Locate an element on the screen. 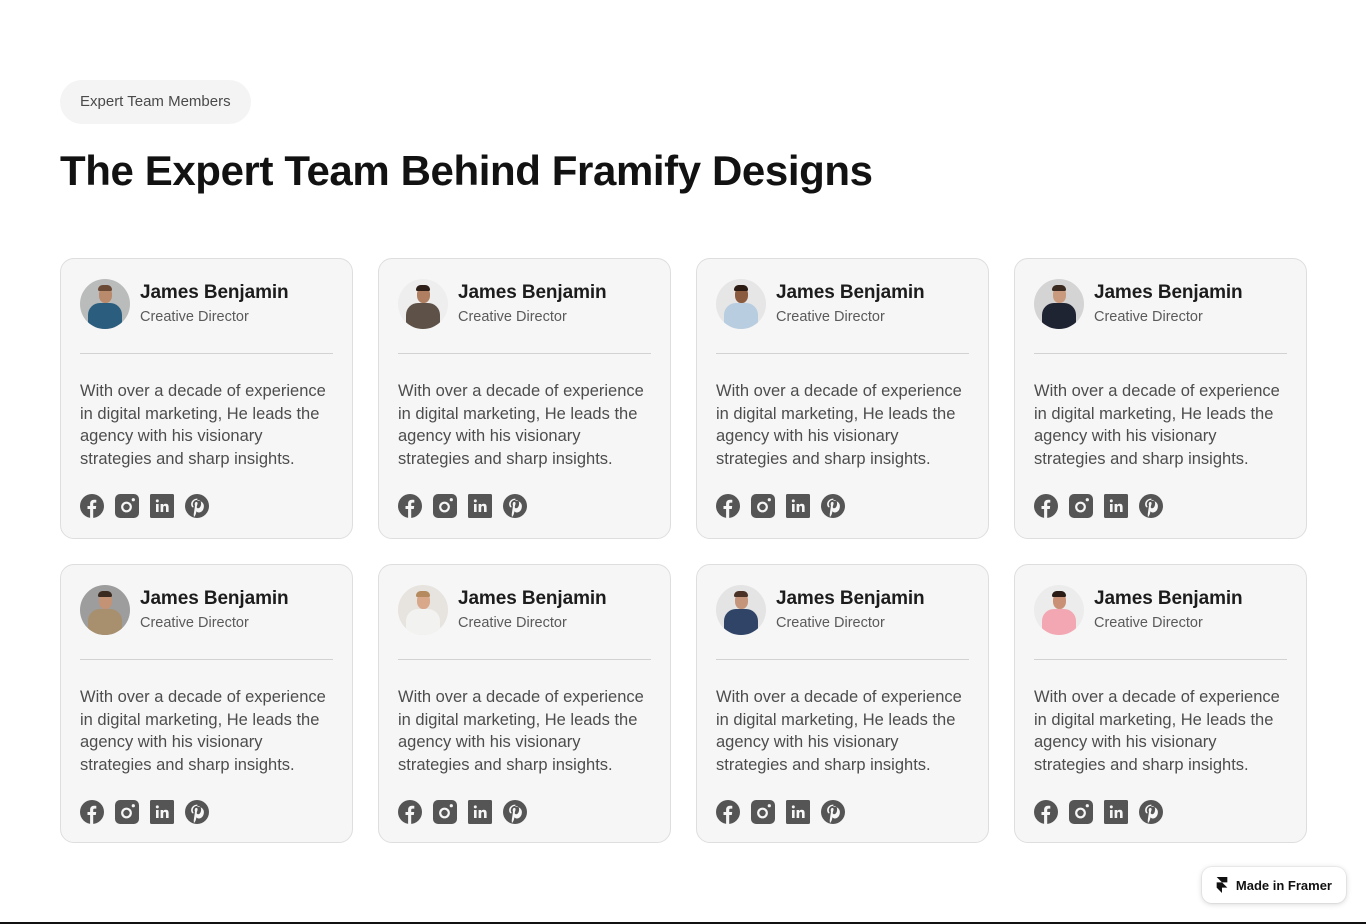 This screenshot has height=924, width=1366. section-eyebrow-tag: Expert Team Members is located at coordinates (155, 102).